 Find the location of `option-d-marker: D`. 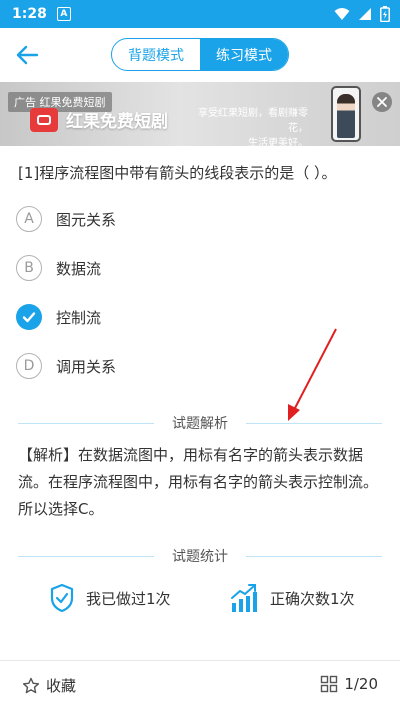

option-d-marker: D is located at coordinates (29, 366).